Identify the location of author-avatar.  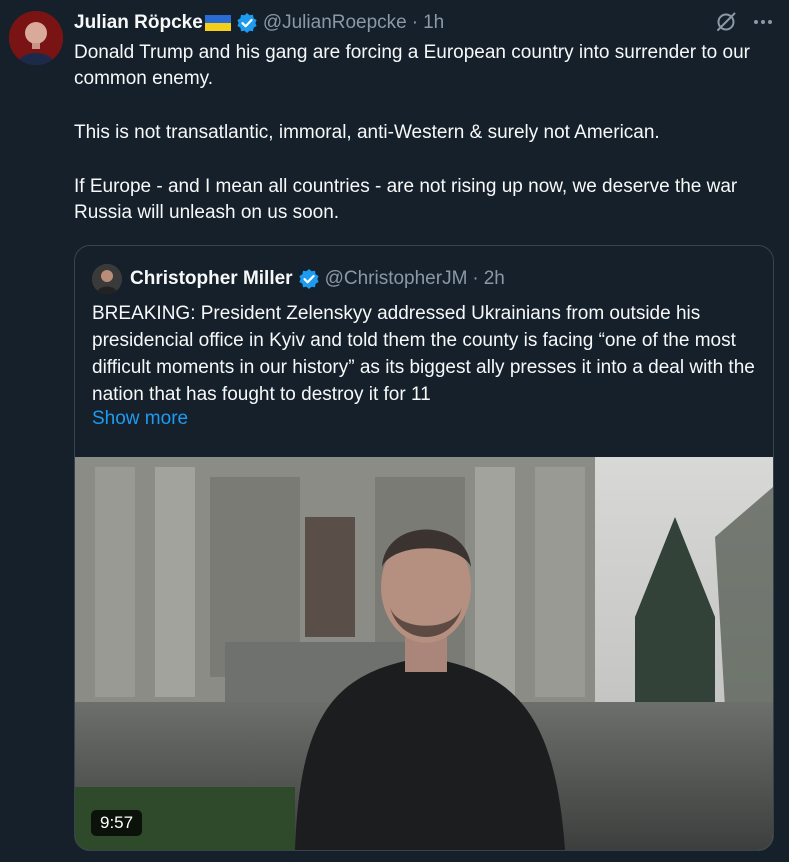
(36, 38).